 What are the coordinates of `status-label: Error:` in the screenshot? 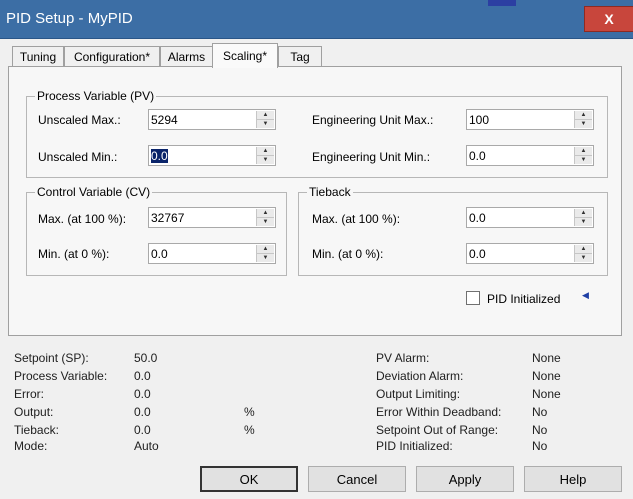 It's located at (29, 394).